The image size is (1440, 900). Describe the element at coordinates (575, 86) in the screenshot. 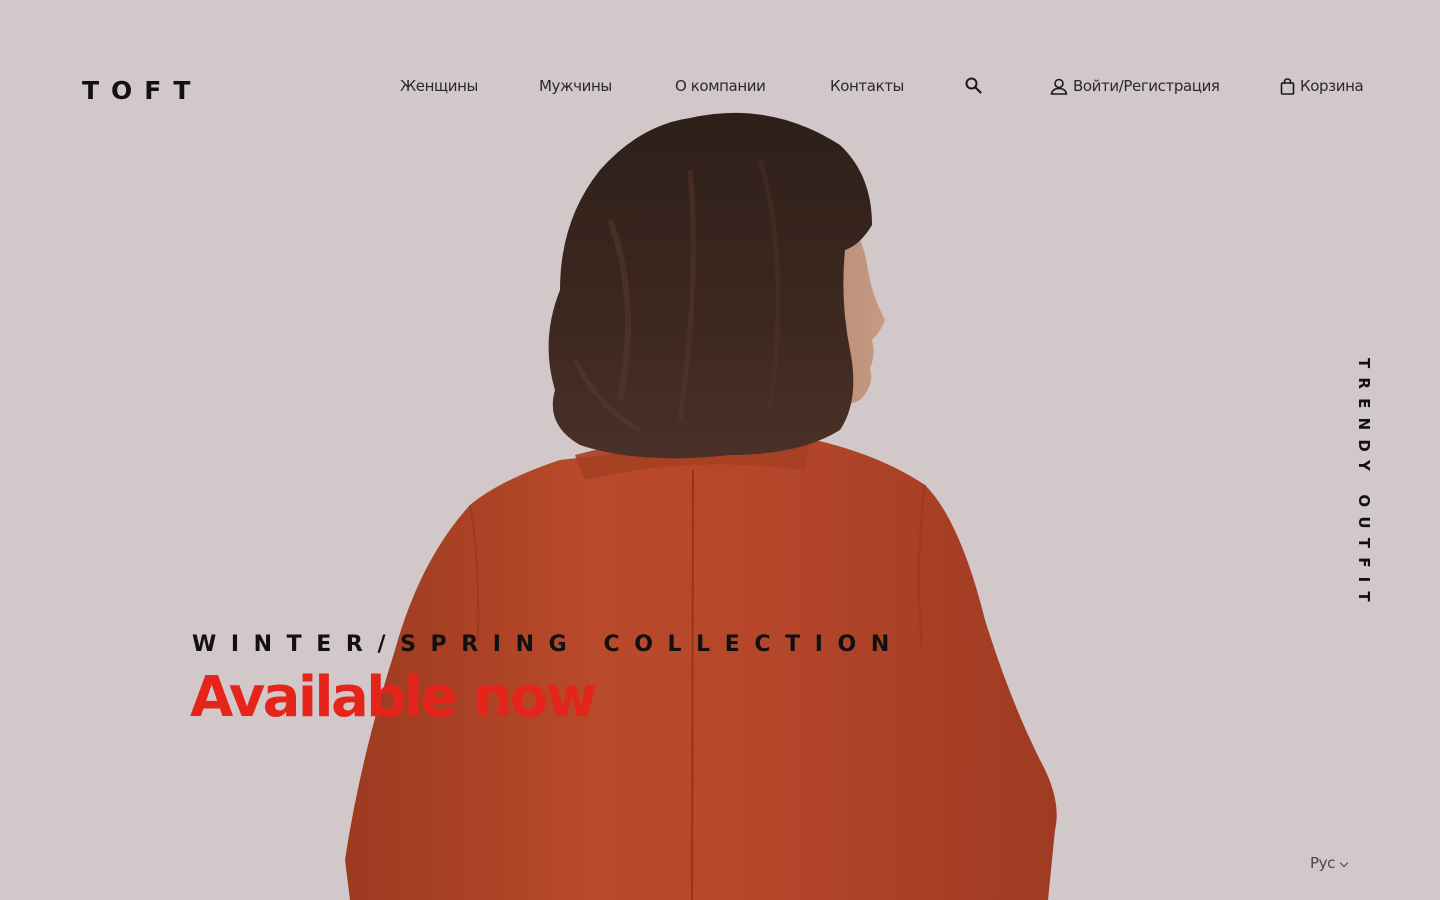

I see `nav-men-link: Мужчины` at that location.